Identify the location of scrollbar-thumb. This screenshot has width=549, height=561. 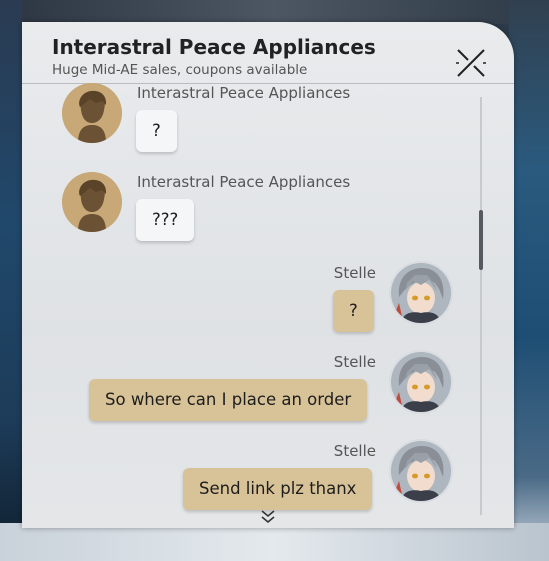
(481, 240).